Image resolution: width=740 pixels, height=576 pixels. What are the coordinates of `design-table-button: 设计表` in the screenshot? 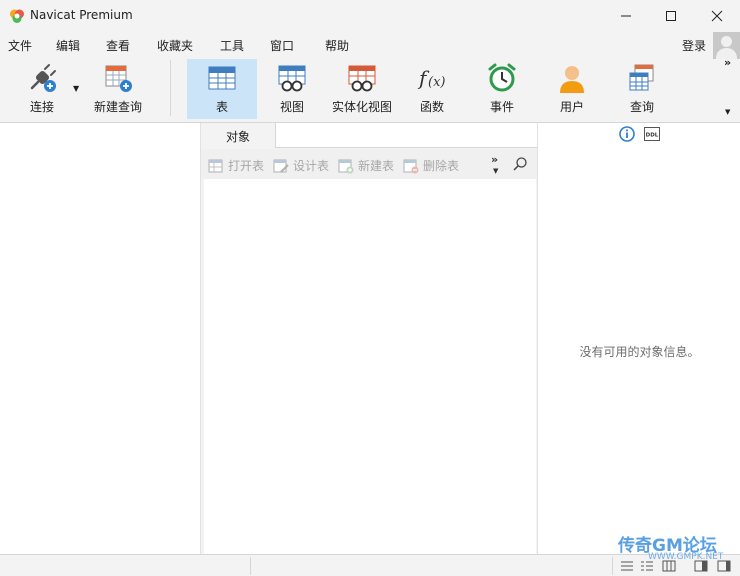 It's located at (301, 165).